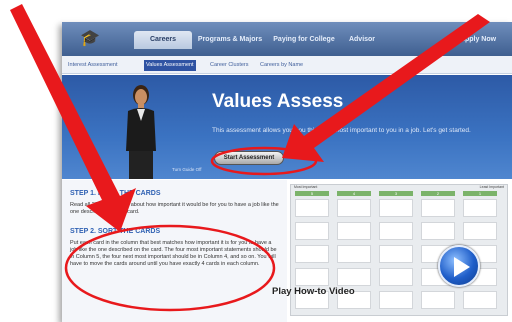 The height and width of the screenshot is (322, 512). Describe the element at coordinates (249, 158) in the screenshot. I see `start-assessment-button: Start Assessment` at that location.